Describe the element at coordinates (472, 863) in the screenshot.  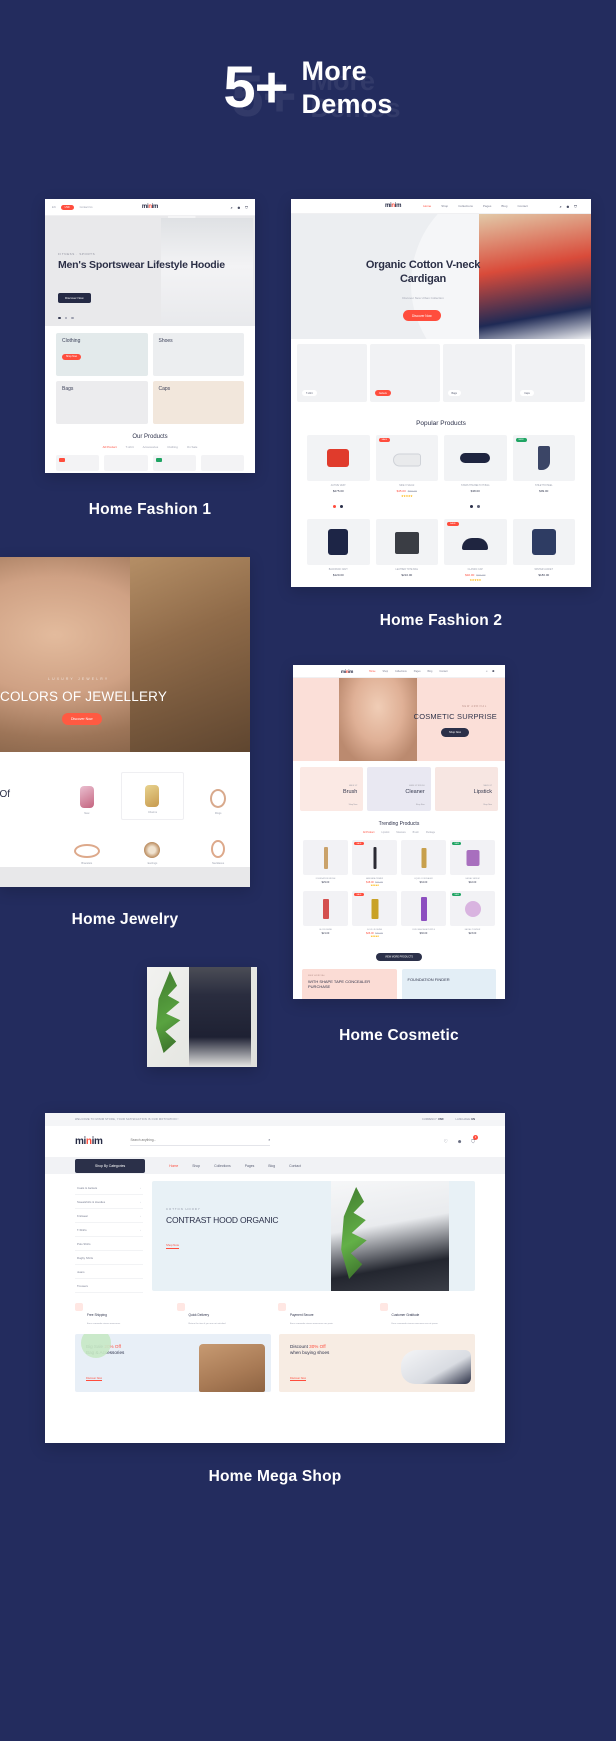
I see `product-card: NEW FACIAL SERUM $42.00` at that location.